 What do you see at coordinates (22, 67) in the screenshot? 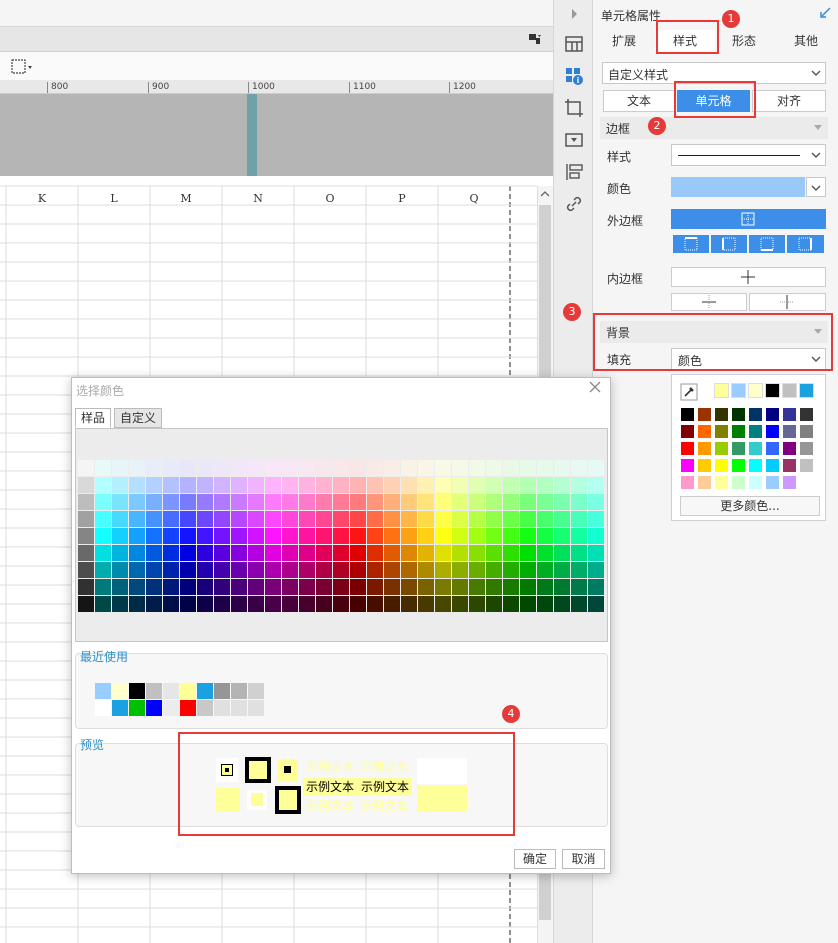
I see `border-dropdown-icon` at bounding box center [22, 67].